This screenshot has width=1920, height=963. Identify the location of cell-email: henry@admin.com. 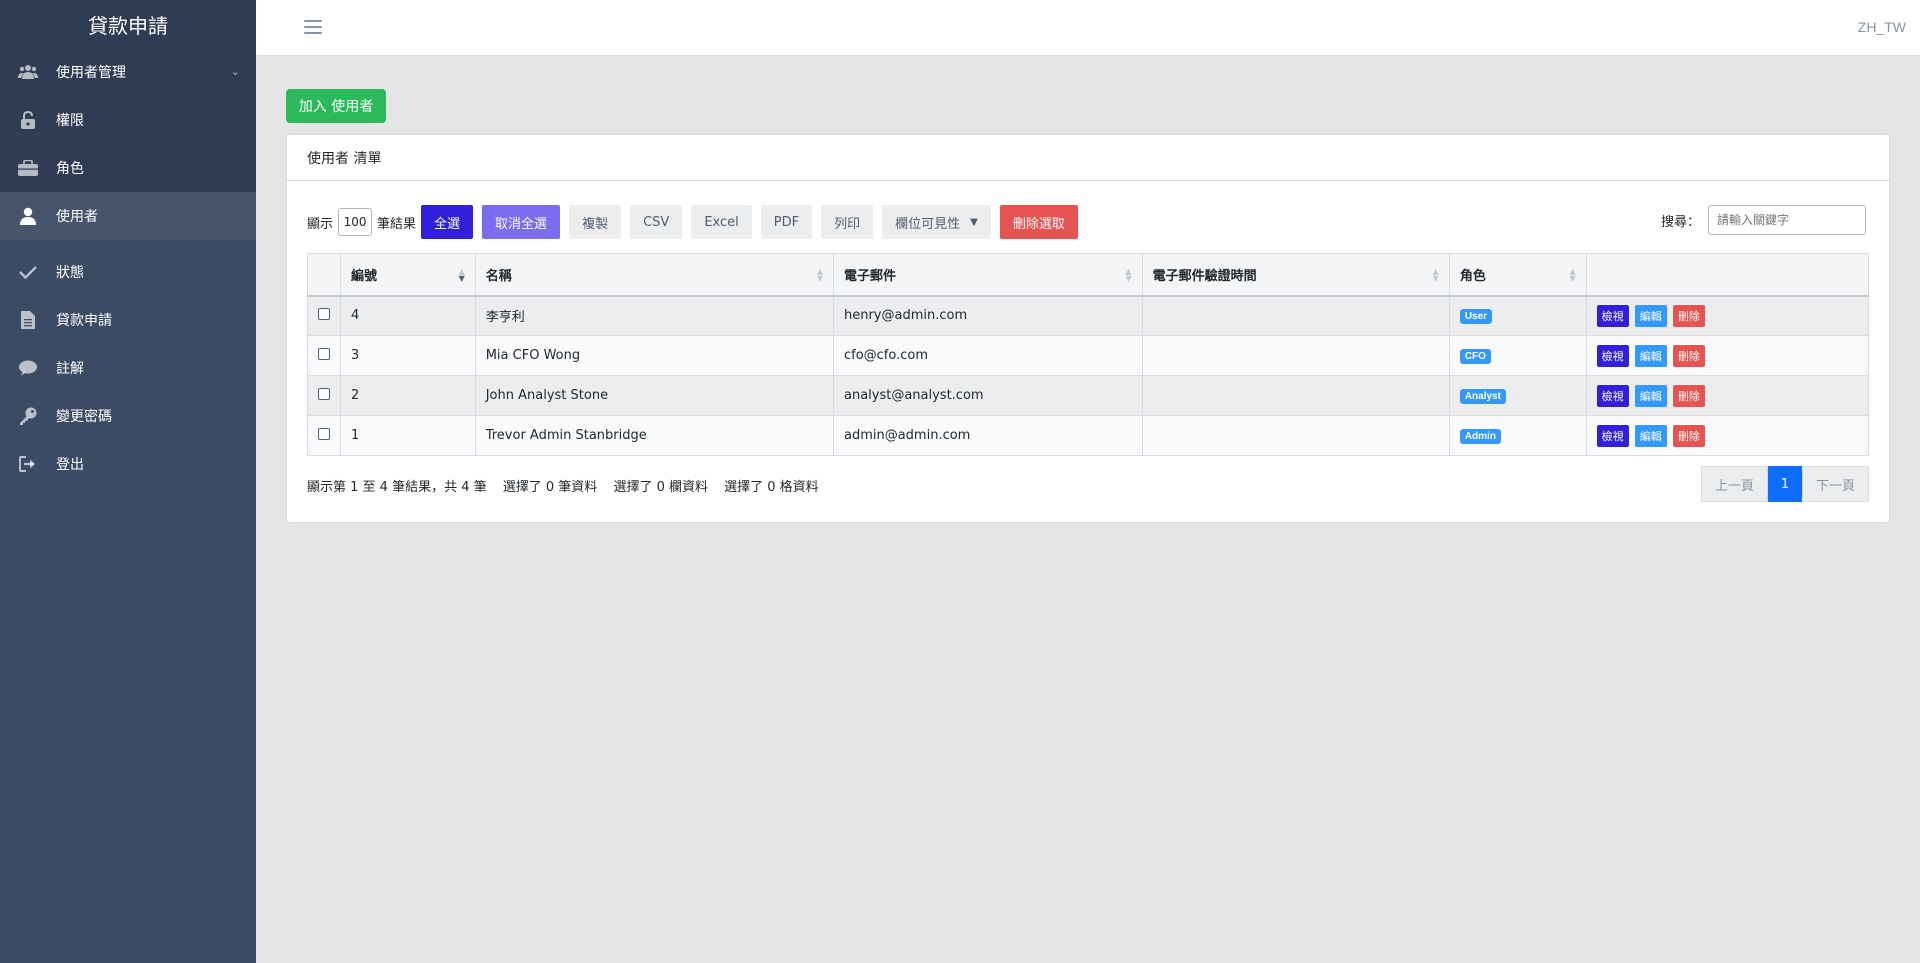
(987, 315).